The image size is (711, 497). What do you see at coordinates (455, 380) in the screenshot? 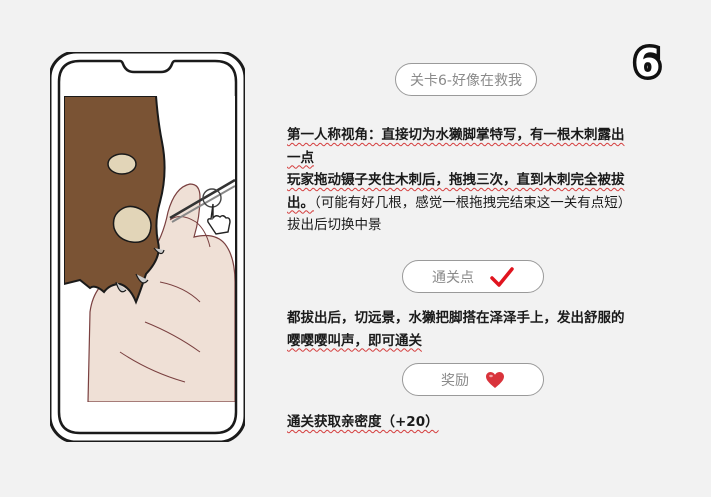
I see `reward-label: 奖励` at bounding box center [455, 380].